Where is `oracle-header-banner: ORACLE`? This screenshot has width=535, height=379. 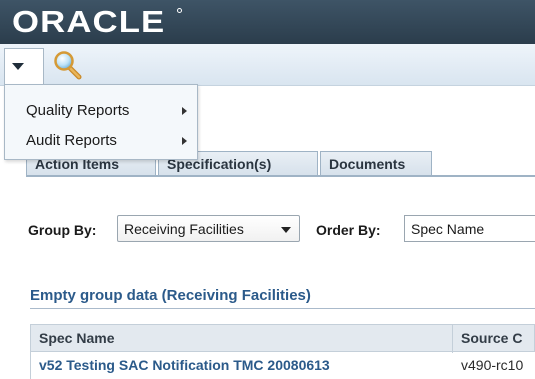 oracle-header-banner: ORACLE is located at coordinates (267, 22).